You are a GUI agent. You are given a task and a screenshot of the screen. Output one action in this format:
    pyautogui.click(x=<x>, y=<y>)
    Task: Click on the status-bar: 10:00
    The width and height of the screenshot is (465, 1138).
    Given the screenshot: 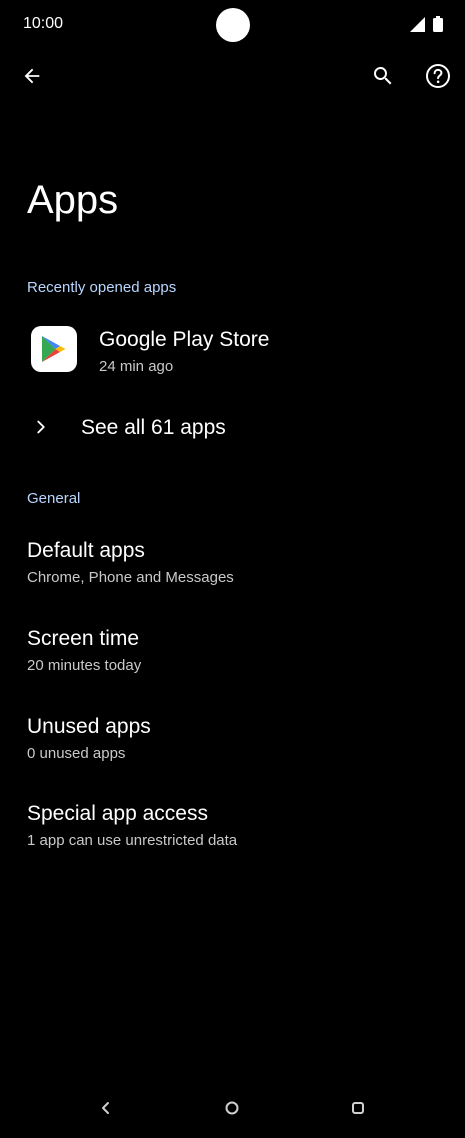 What is the action you would take?
    pyautogui.click(x=232, y=25)
    